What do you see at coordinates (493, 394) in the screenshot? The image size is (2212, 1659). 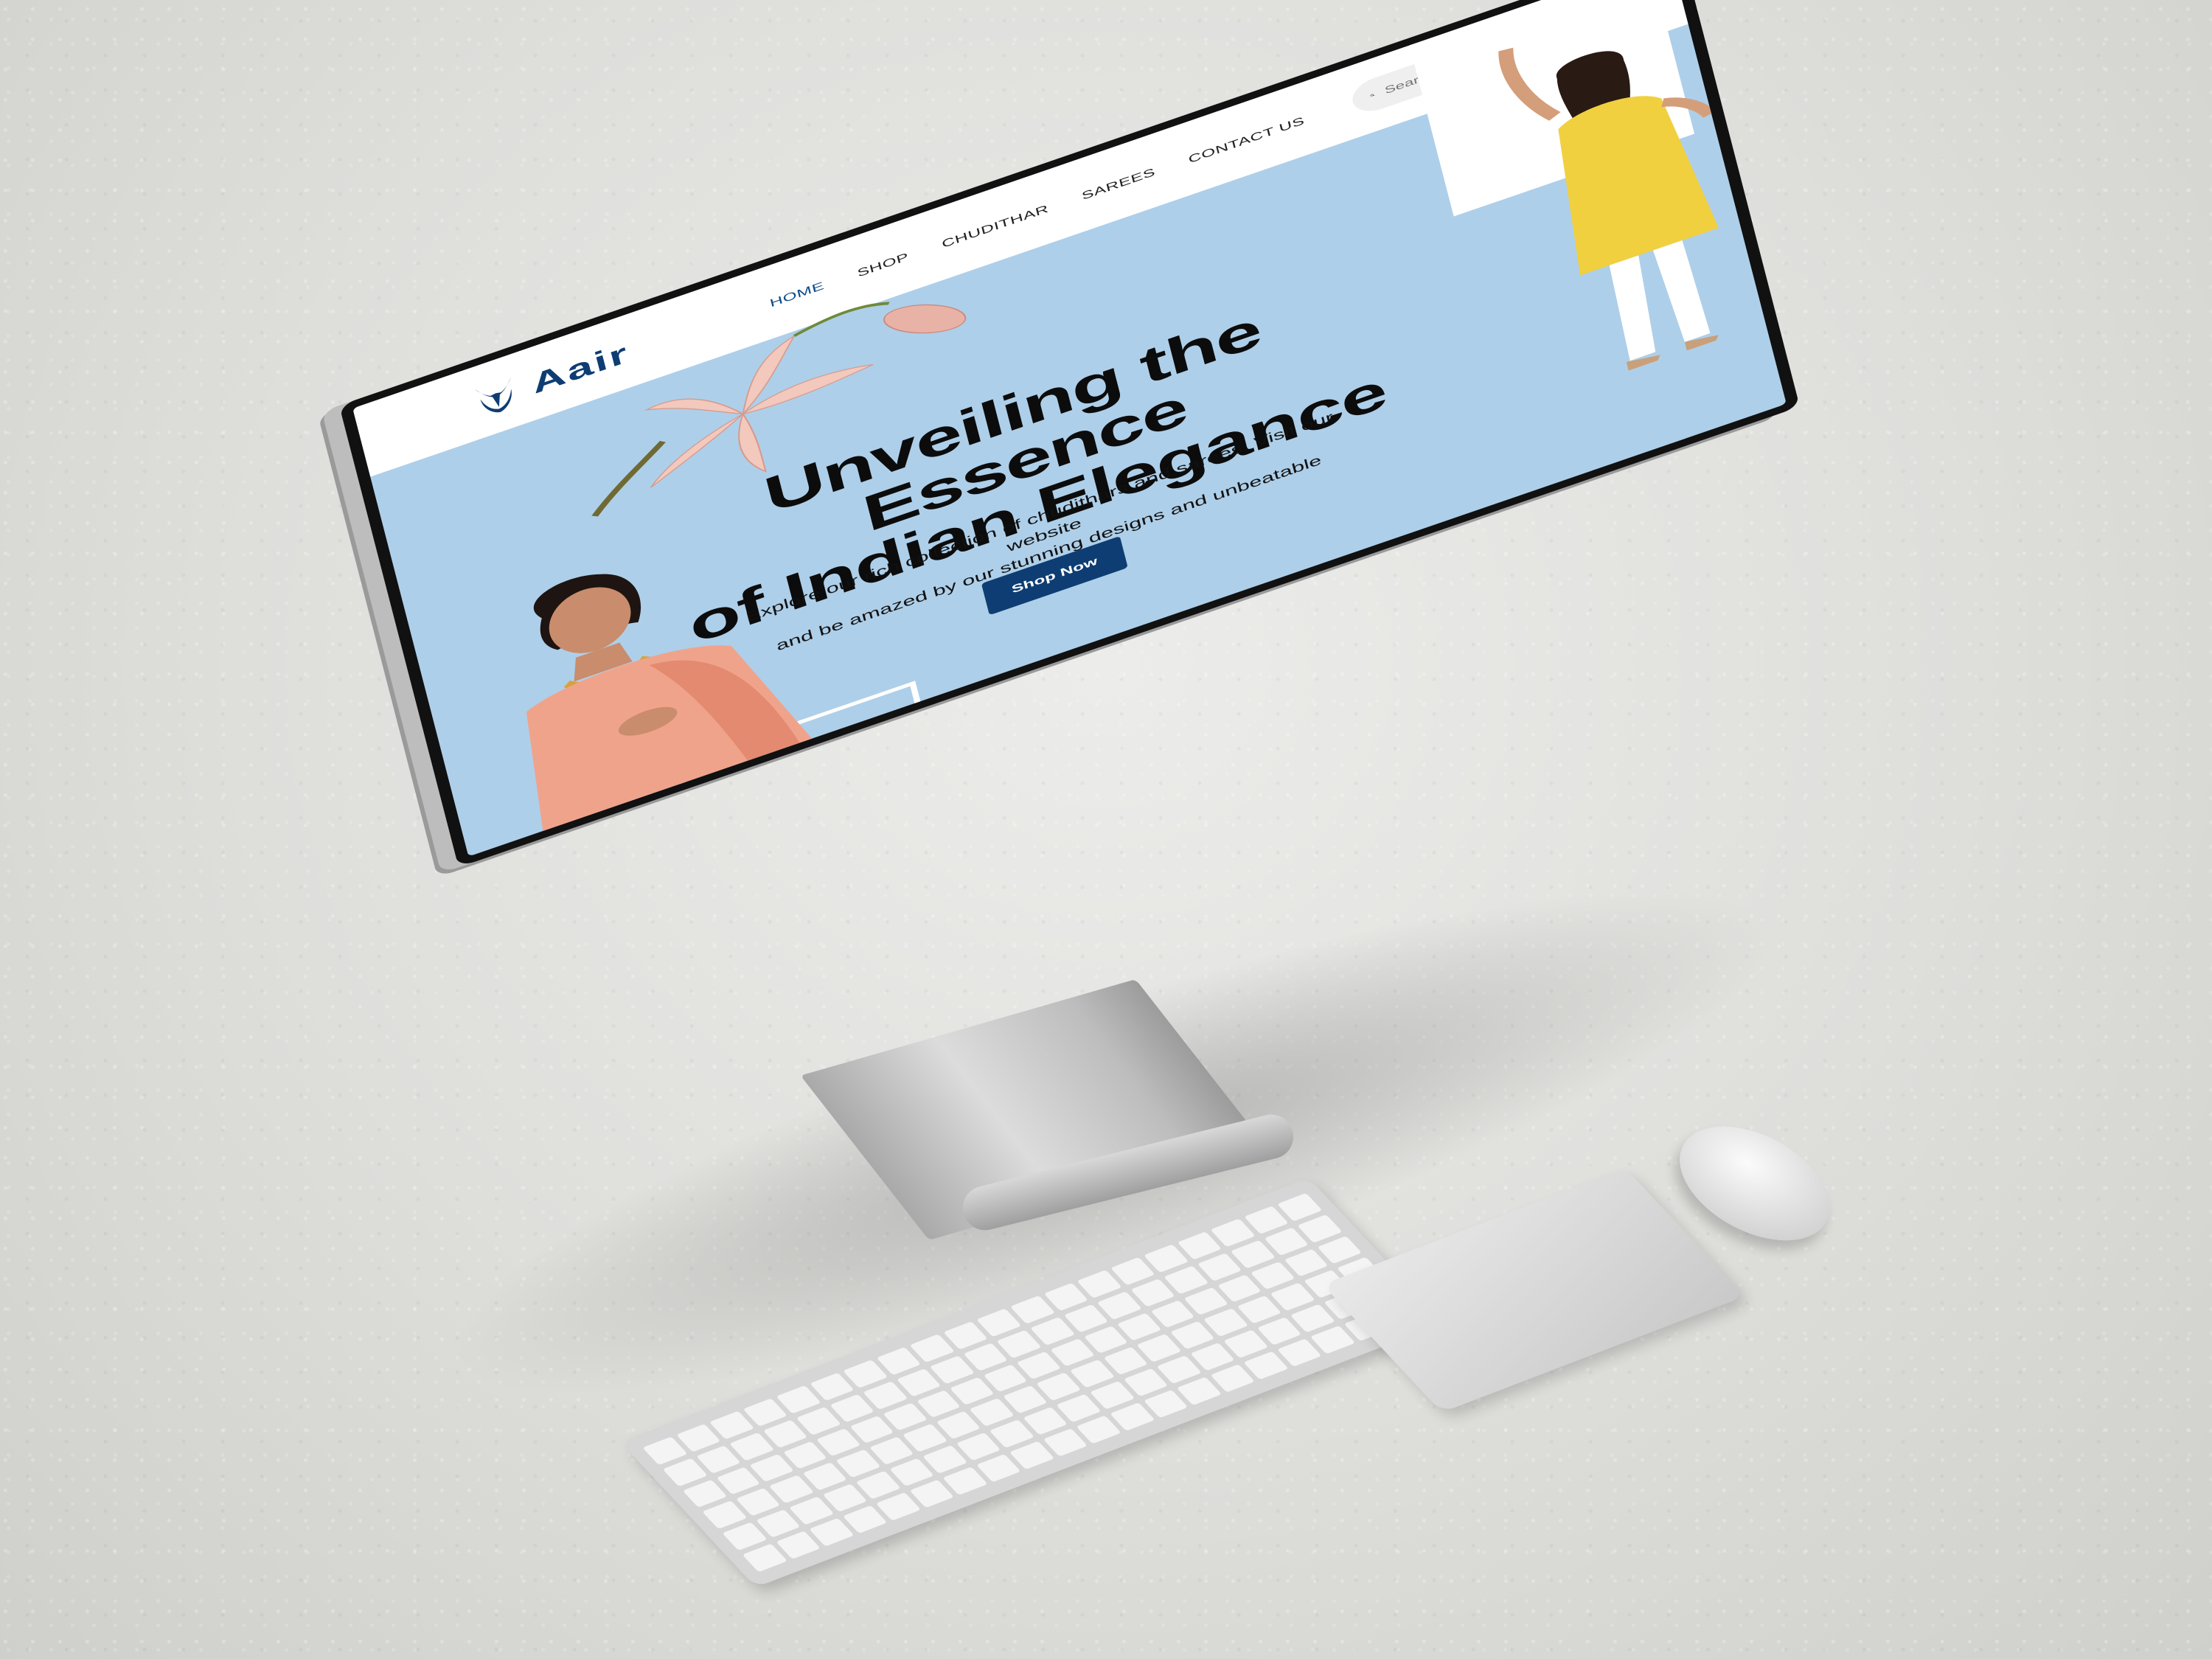 I see `antelope-logo-icon` at bounding box center [493, 394].